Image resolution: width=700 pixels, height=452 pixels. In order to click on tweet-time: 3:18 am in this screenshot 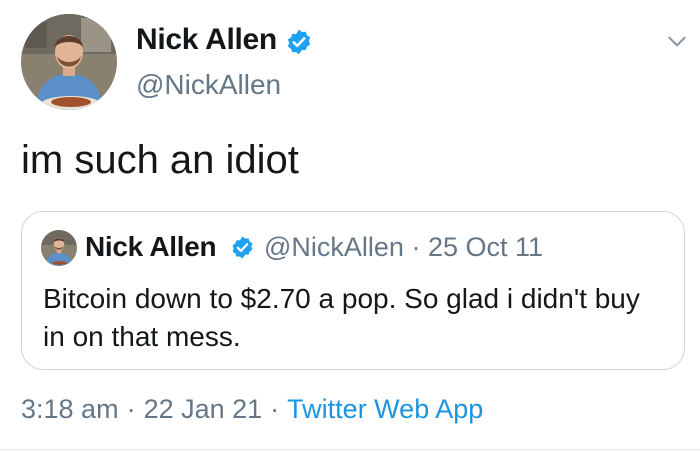, I will do `click(70, 409)`.